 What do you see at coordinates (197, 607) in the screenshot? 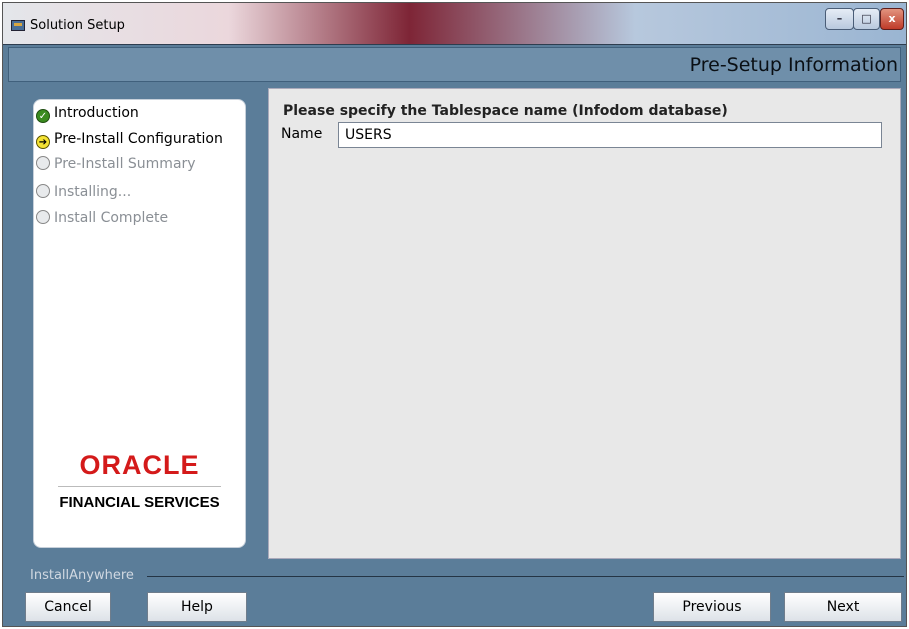
I see `help-button: Help` at bounding box center [197, 607].